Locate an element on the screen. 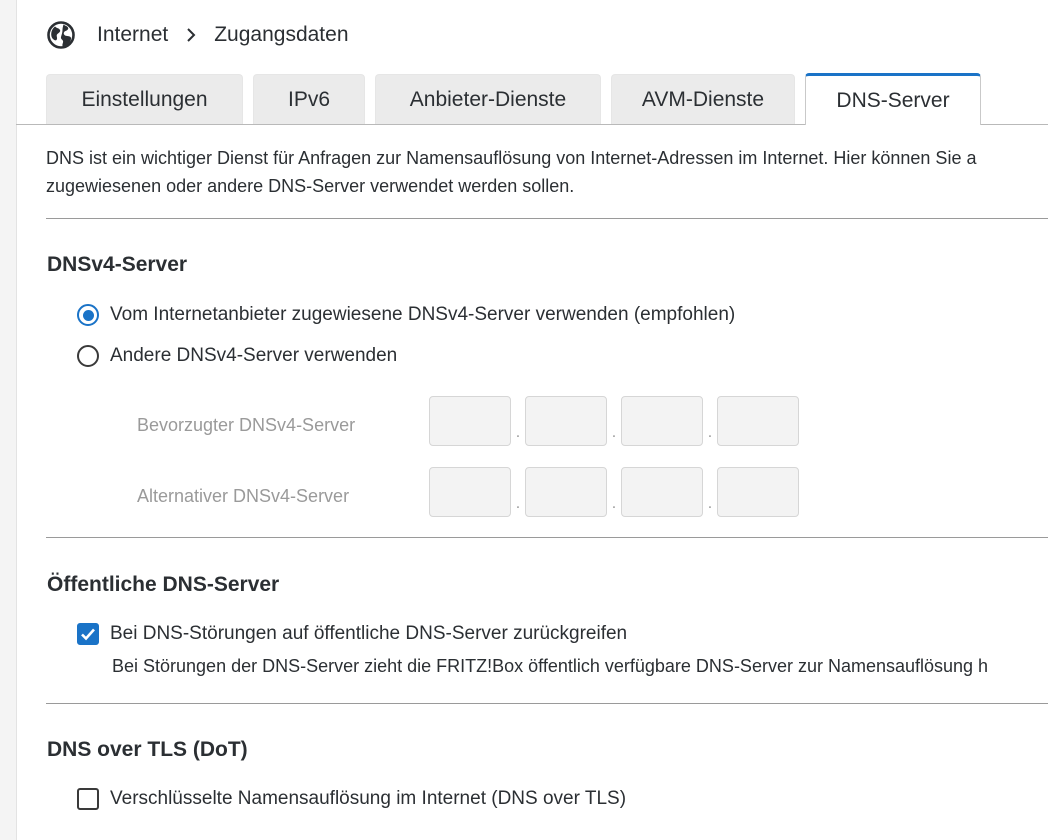 The image size is (1048, 840). radio-label-other-dns: Andere DNSv4-Server verwenden is located at coordinates (253, 356).